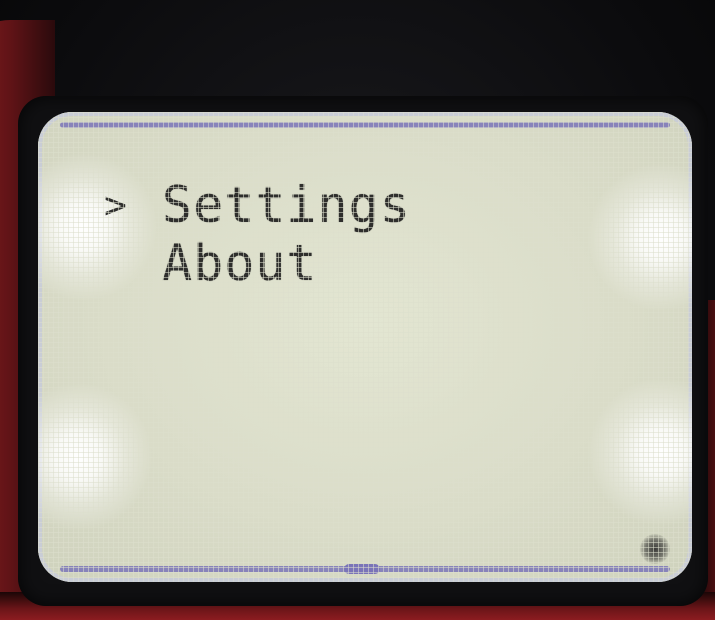  I want to click on menu-item-settings: > Settings, so click(257, 205).